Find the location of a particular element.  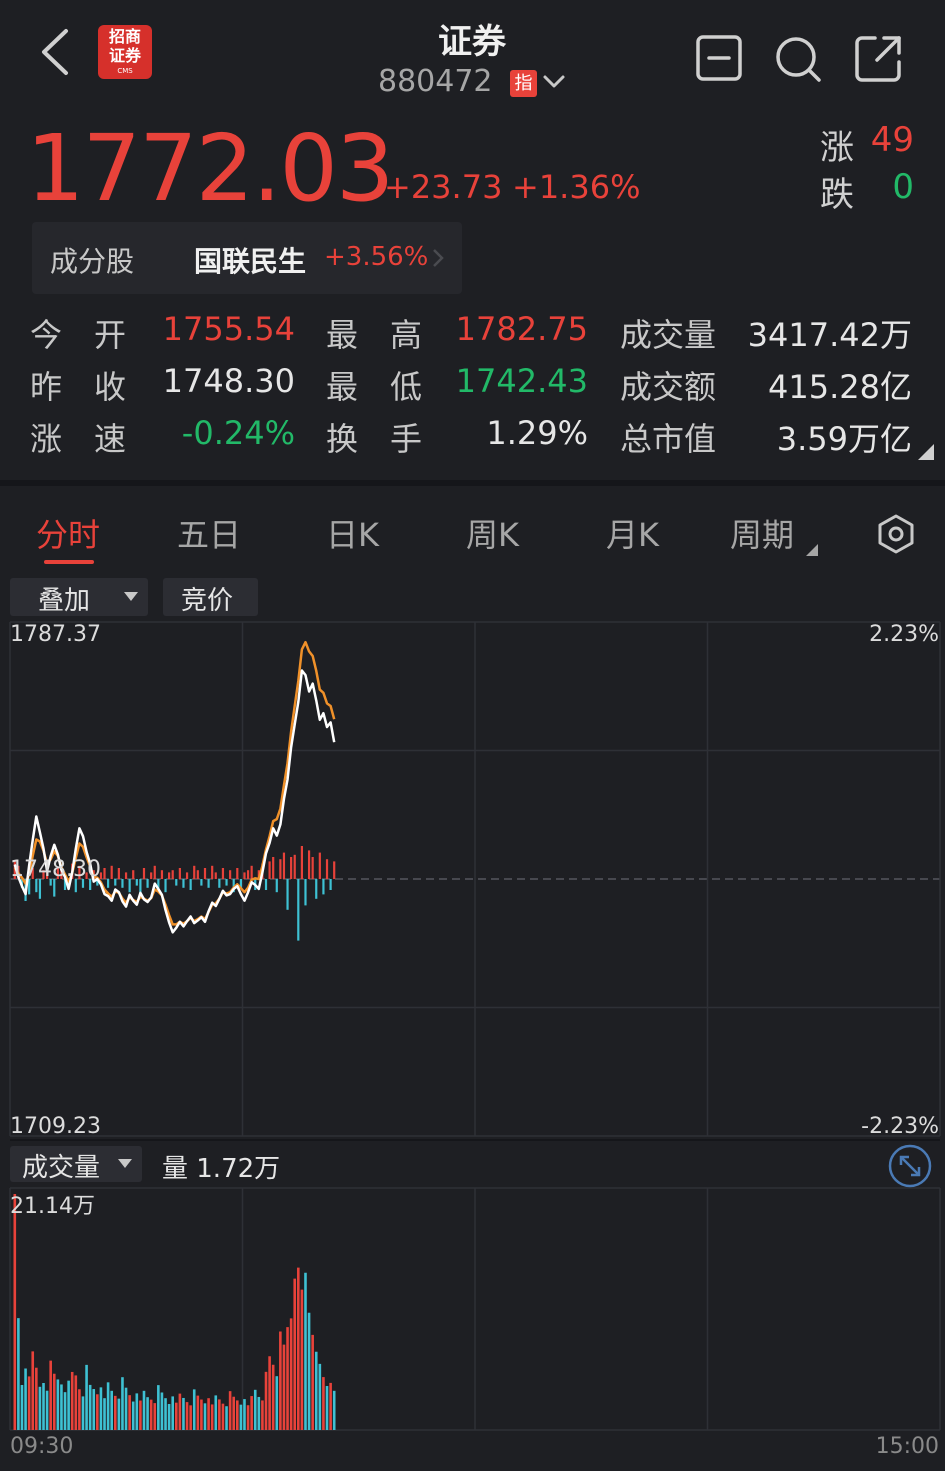

volume-indicator-label: 成交量 is located at coordinates (61, 1168).